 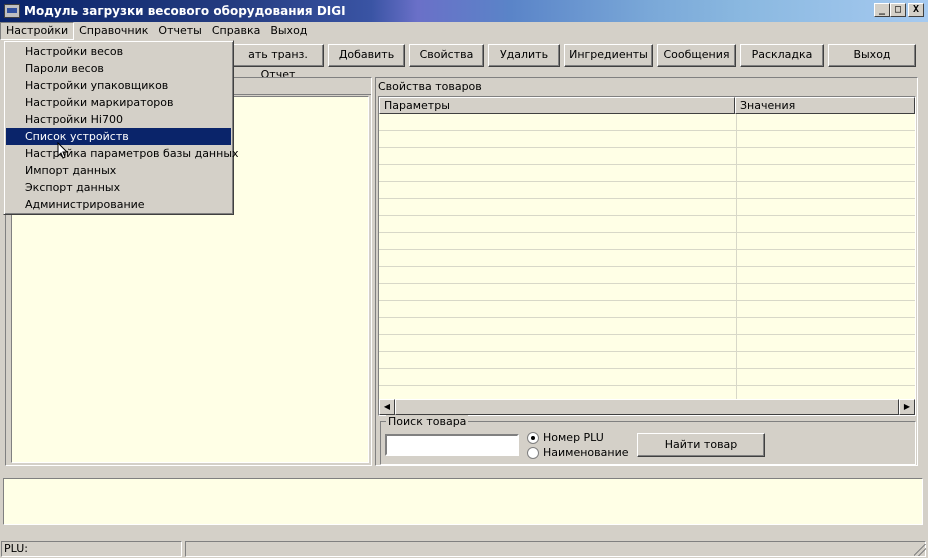 What do you see at coordinates (118, 170) in the screenshot?
I see `menu-item-import-data: Импорт данных` at bounding box center [118, 170].